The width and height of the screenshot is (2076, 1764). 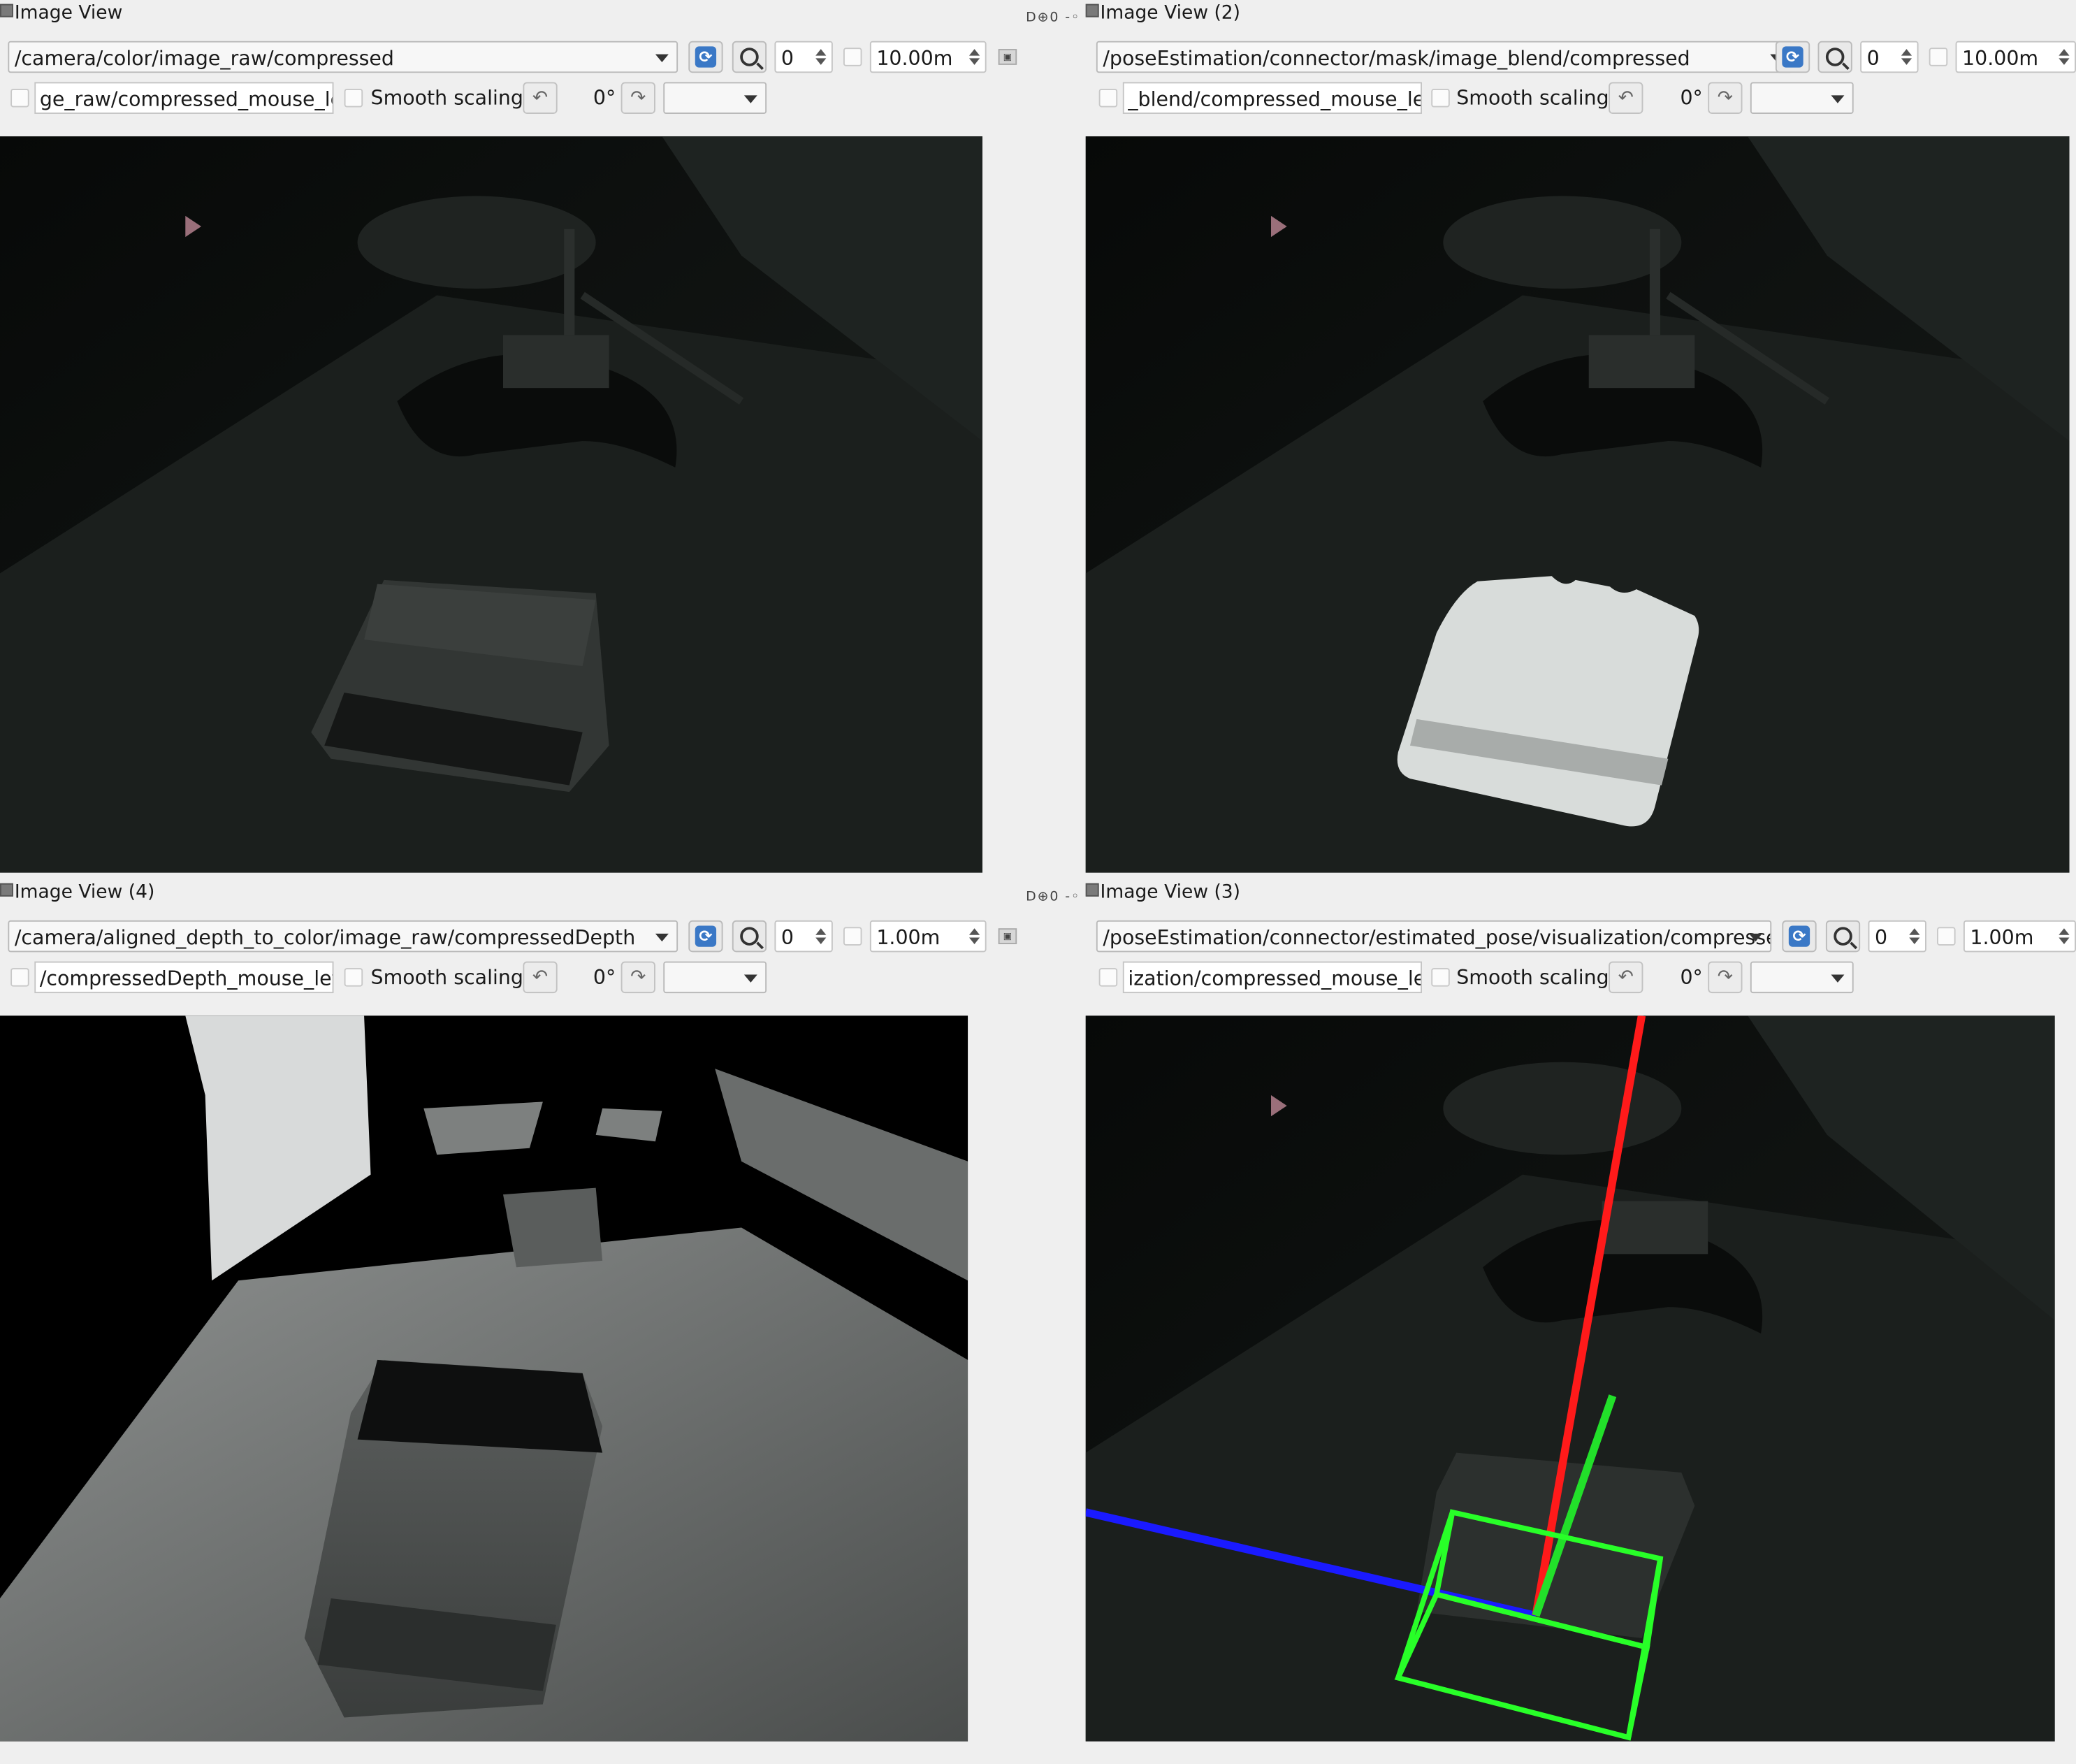 What do you see at coordinates (1170, 13) in the screenshot?
I see `panel-title: Image View (2)` at bounding box center [1170, 13].